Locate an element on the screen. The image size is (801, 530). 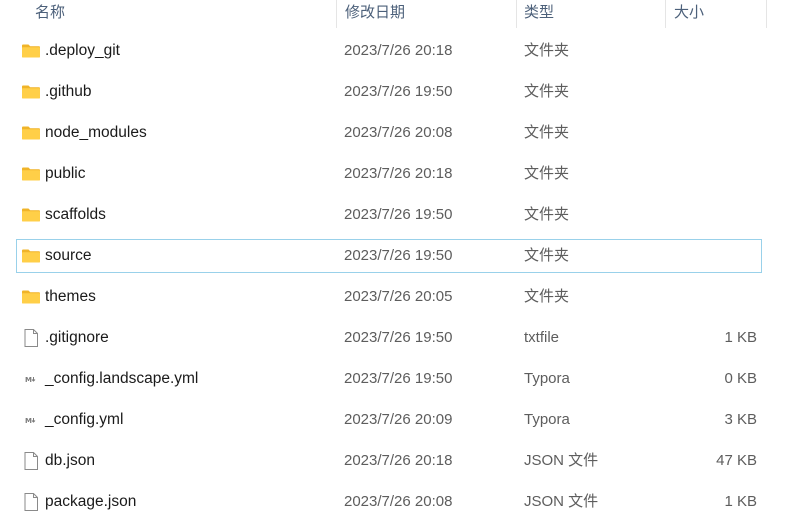
column-header-date: 修改日期 is located at coordinates (427, 14).